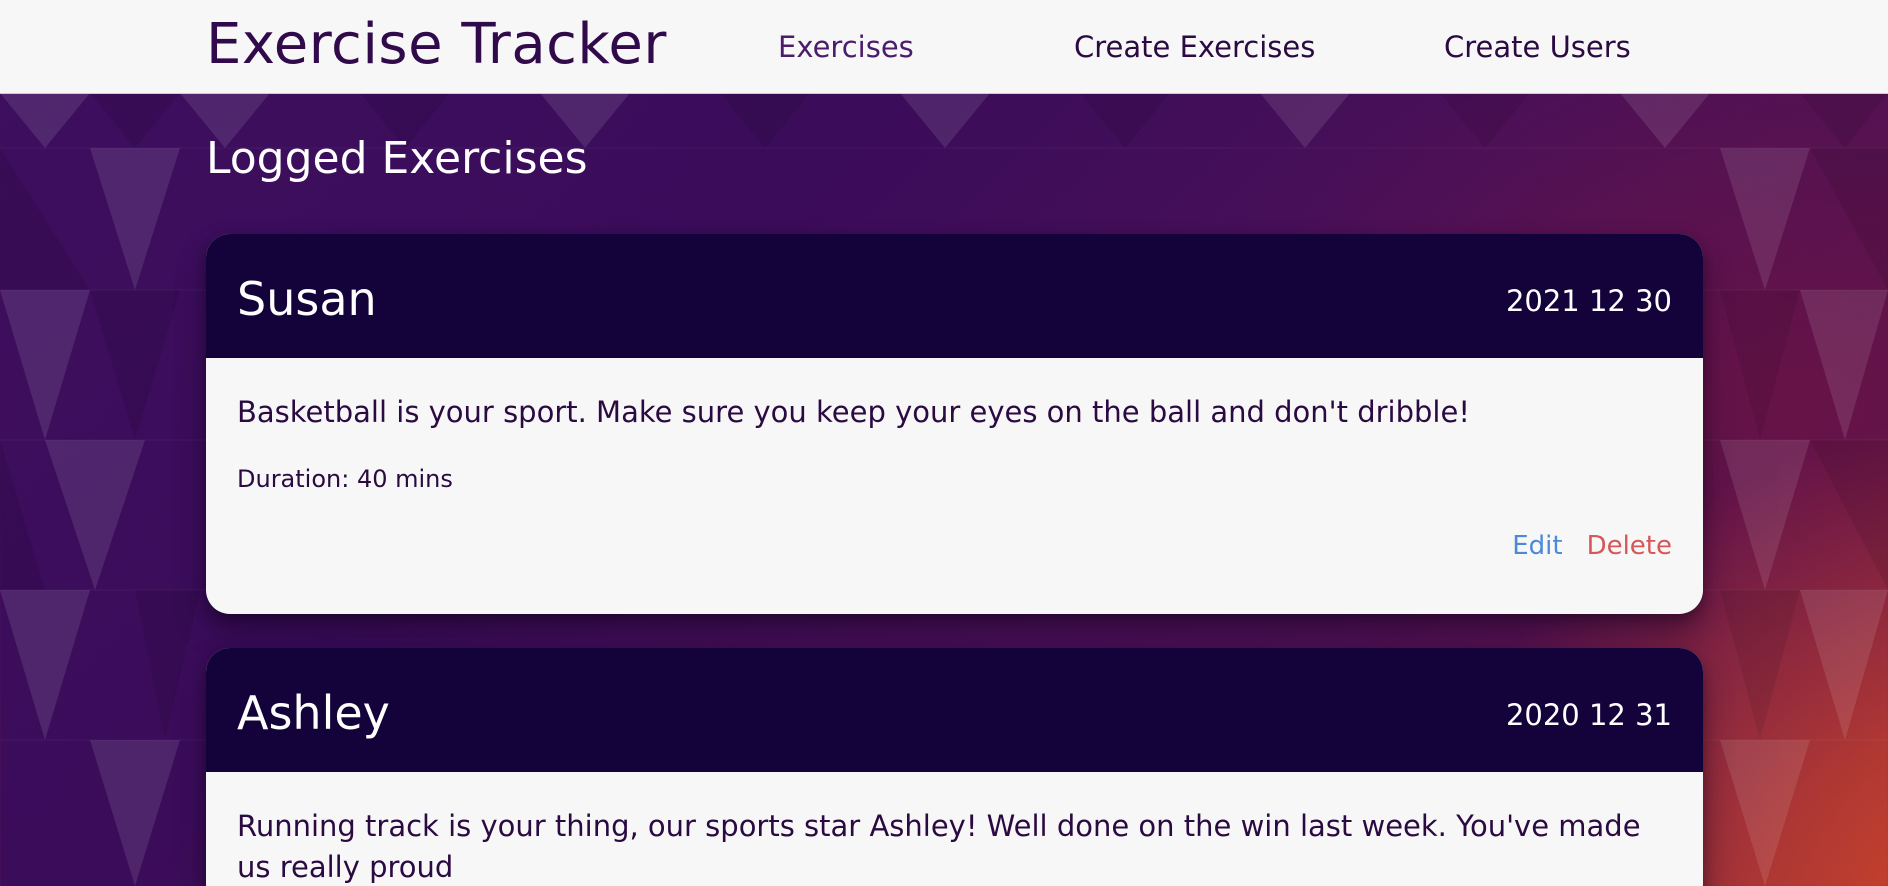  I want to click on exercise-date: 2020 12 31, so click(1588, 715).